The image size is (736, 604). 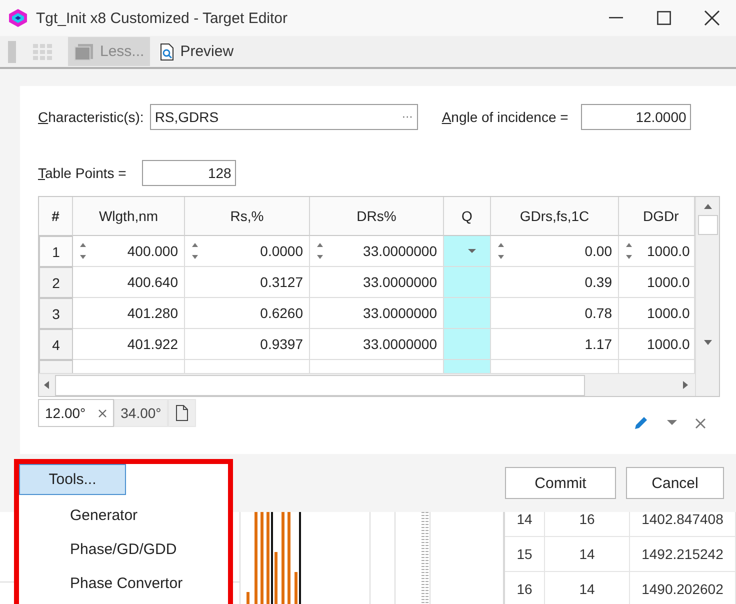 What do you see at coordinates (141, 413) in the screenshot?
I see `angle-tab: 34.00°` at bounding box center [141, 413].